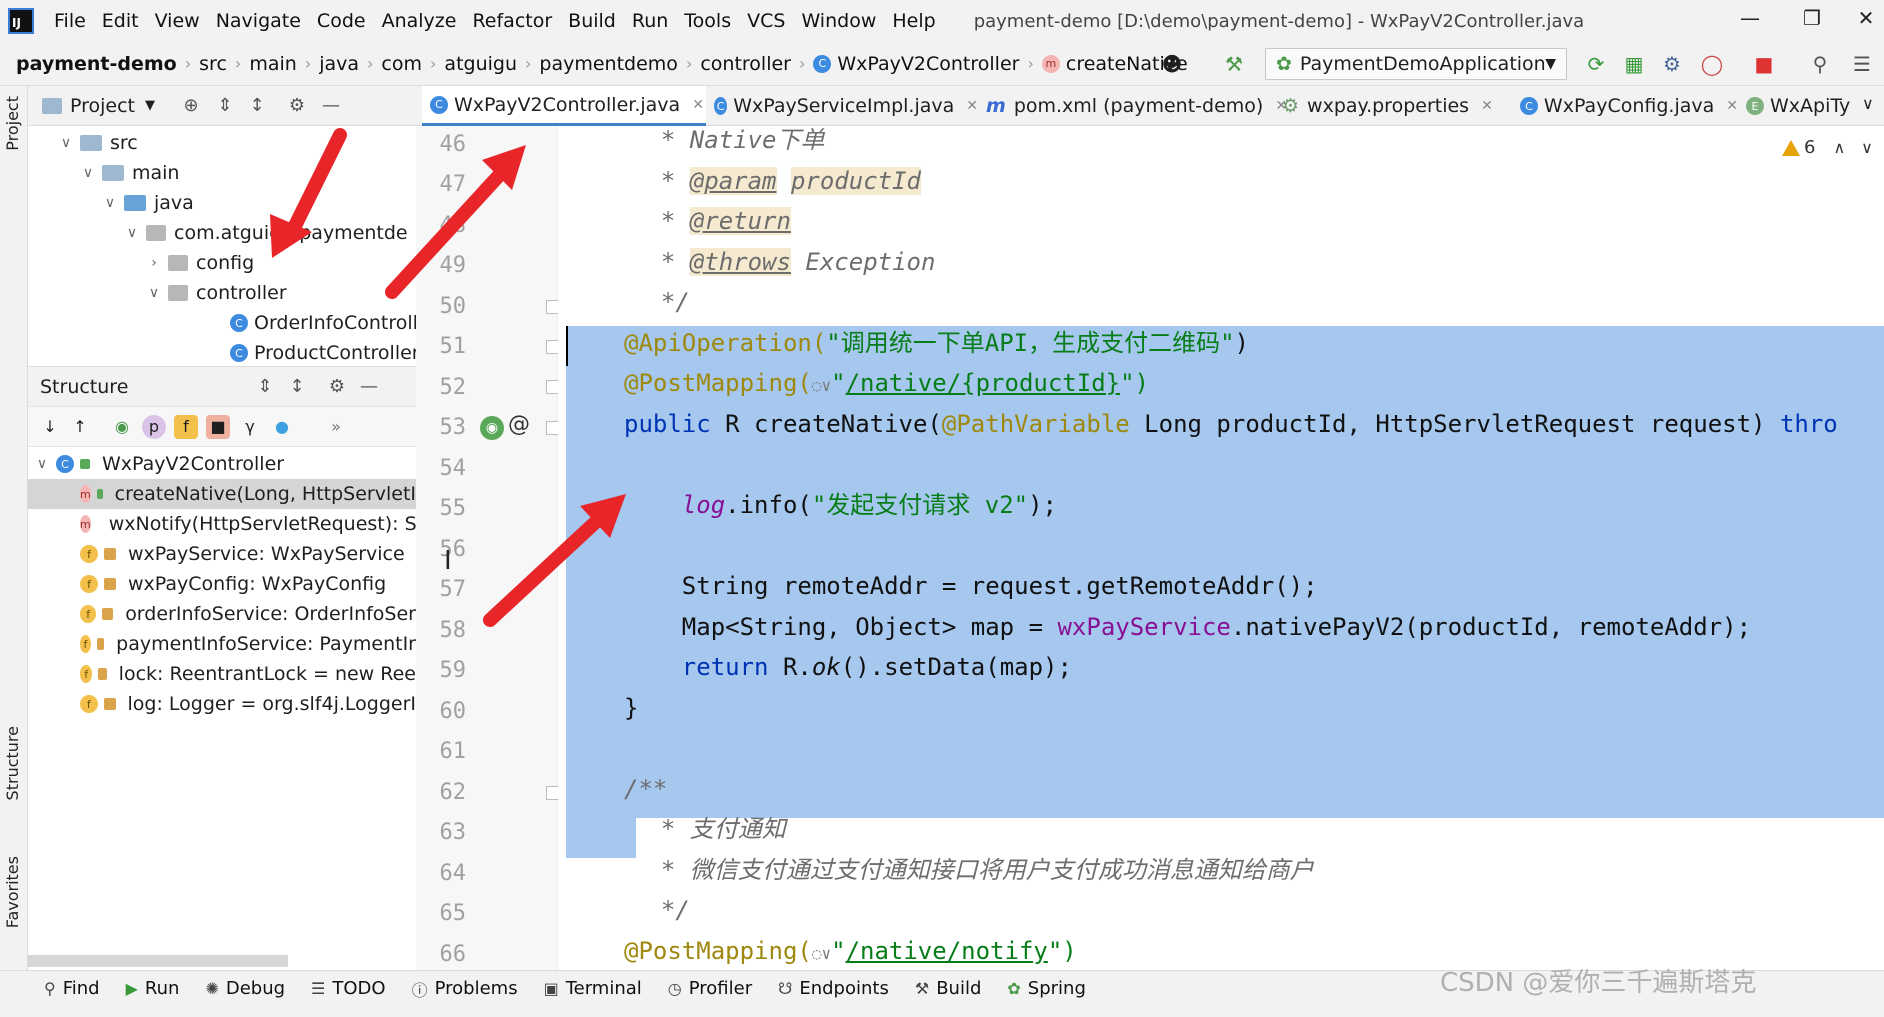 The height and width of the screenshot is (1017, 1884). Describe the element at coordinates (650, 21) in the screenshot. I see `menu-run: Run` at that location.